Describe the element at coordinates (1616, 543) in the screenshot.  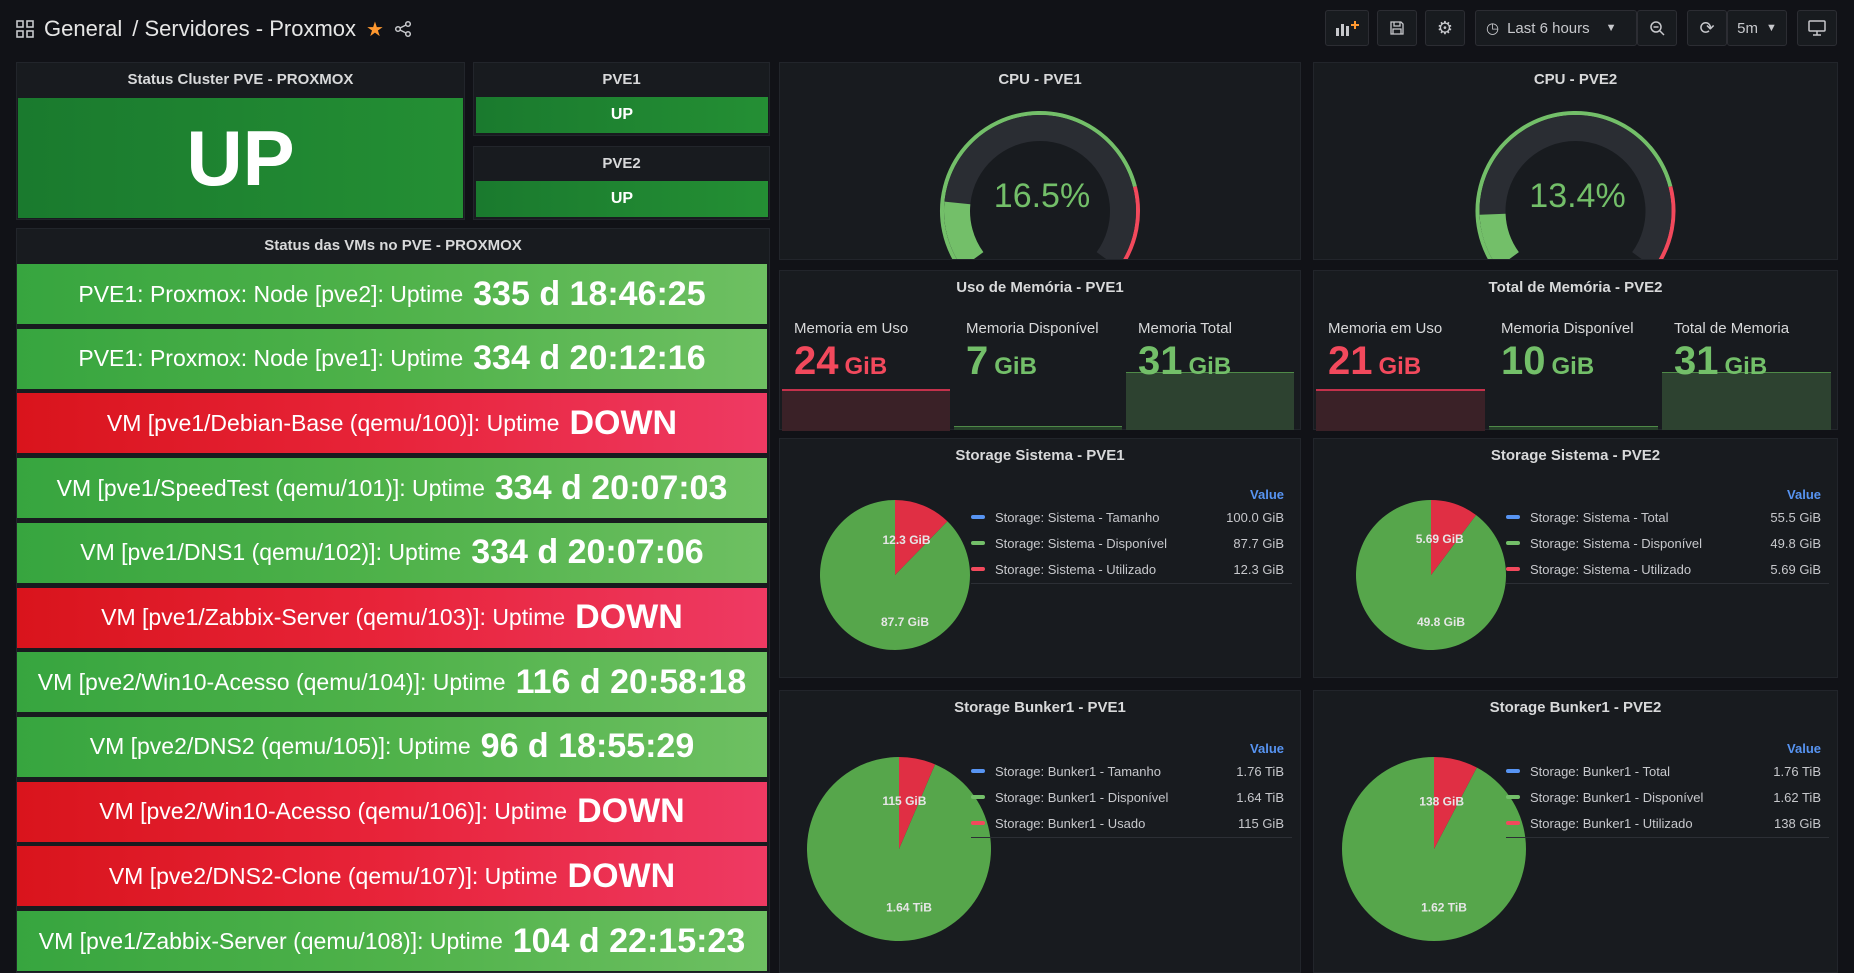
I see `legend-name: Storage: Sistema - Disponível` at that location.